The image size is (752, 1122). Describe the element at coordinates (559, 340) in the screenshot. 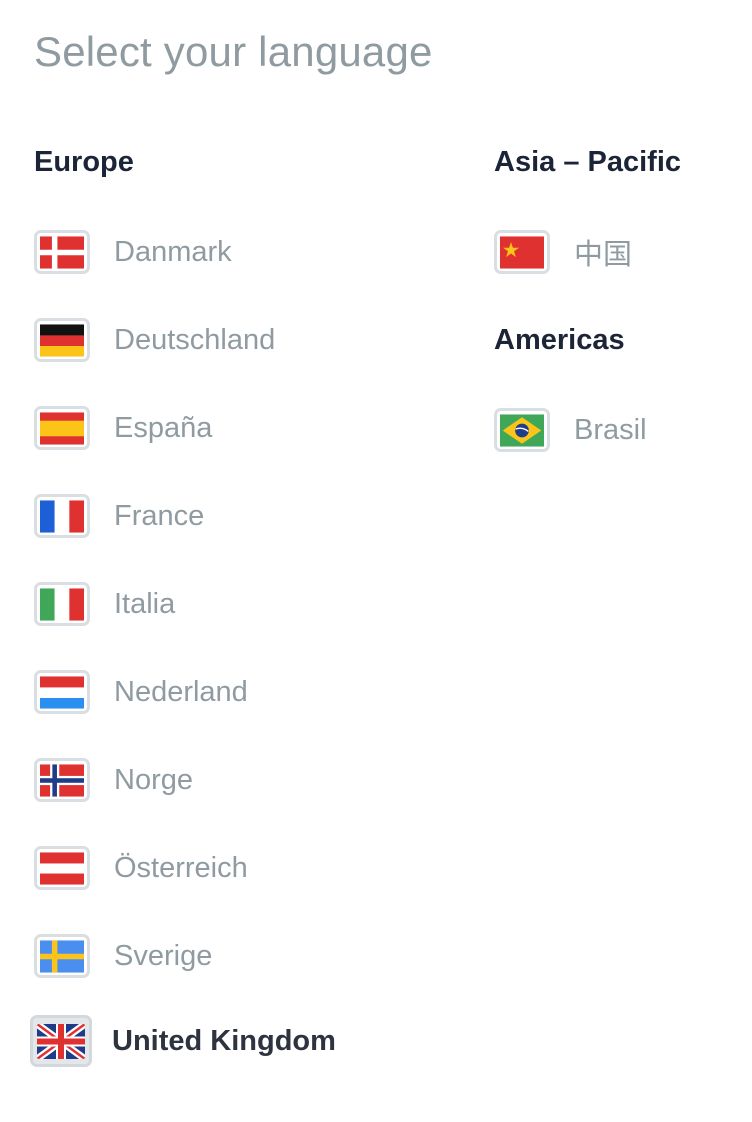

I see `region-heading-americas: Americas` at that location.